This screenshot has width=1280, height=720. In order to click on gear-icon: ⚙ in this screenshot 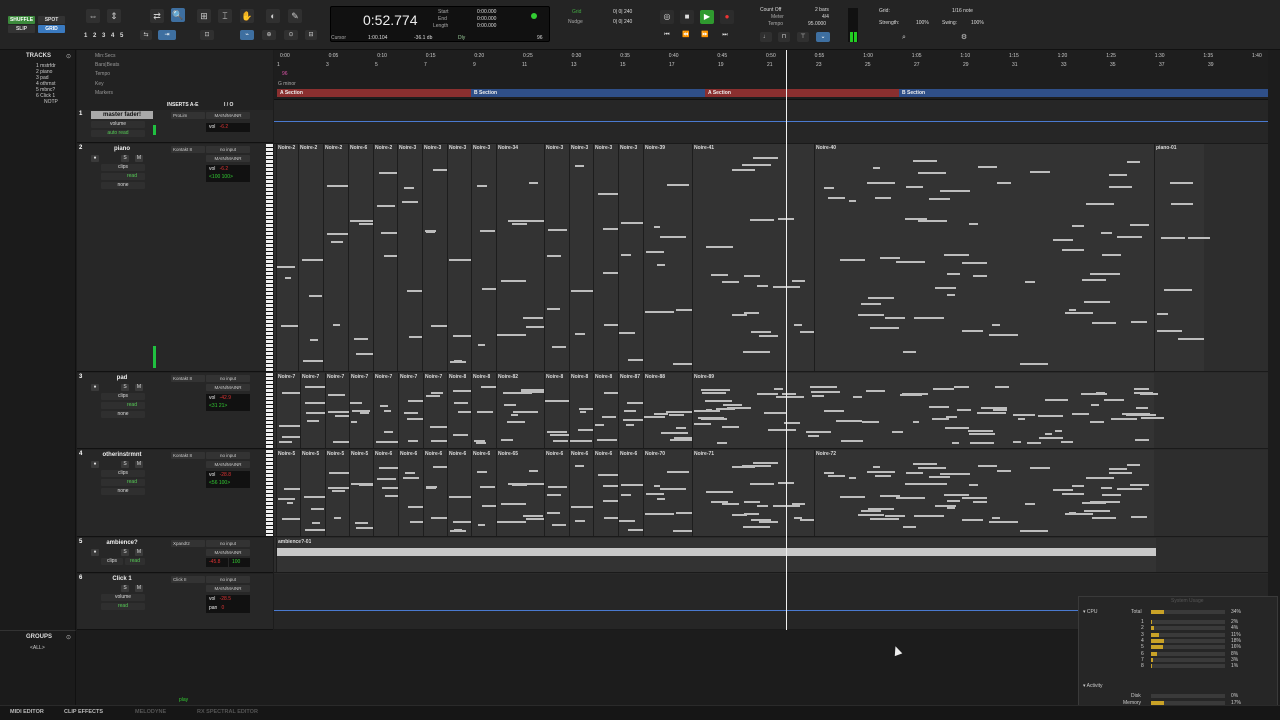, I will do `click(964, 38)`.